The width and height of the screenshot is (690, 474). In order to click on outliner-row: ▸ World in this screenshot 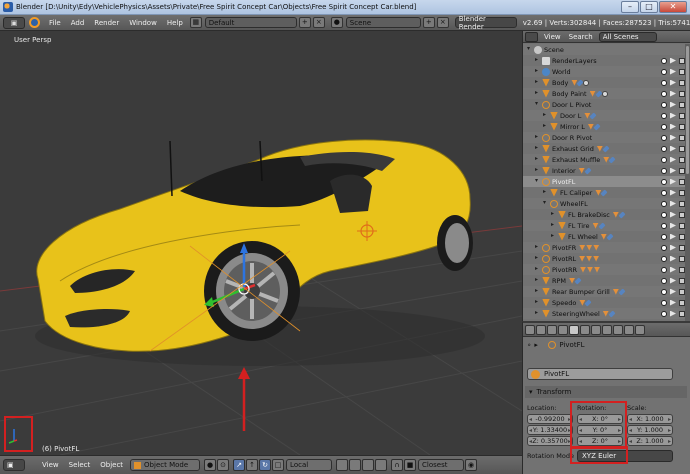, I will do `click(604, 71)`.